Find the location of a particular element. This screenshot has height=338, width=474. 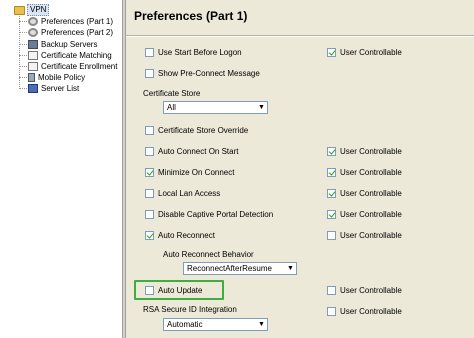

rsa-integration-select: Automatic ▼ is located at coordinates (215, 324).